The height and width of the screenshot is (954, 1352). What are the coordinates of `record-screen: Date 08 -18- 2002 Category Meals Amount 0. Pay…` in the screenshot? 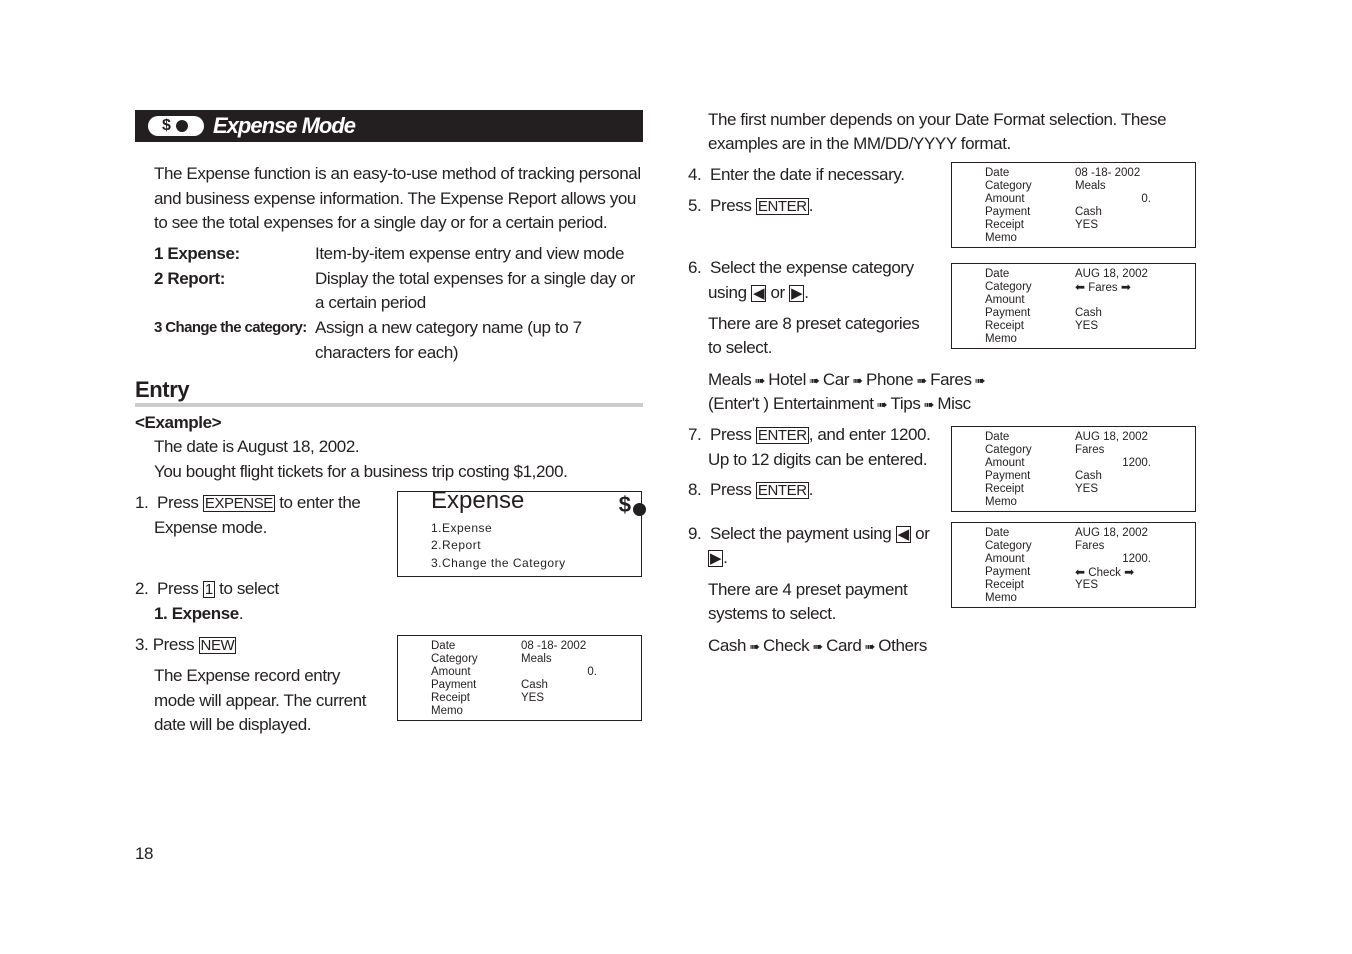 It's located at (519, 678).